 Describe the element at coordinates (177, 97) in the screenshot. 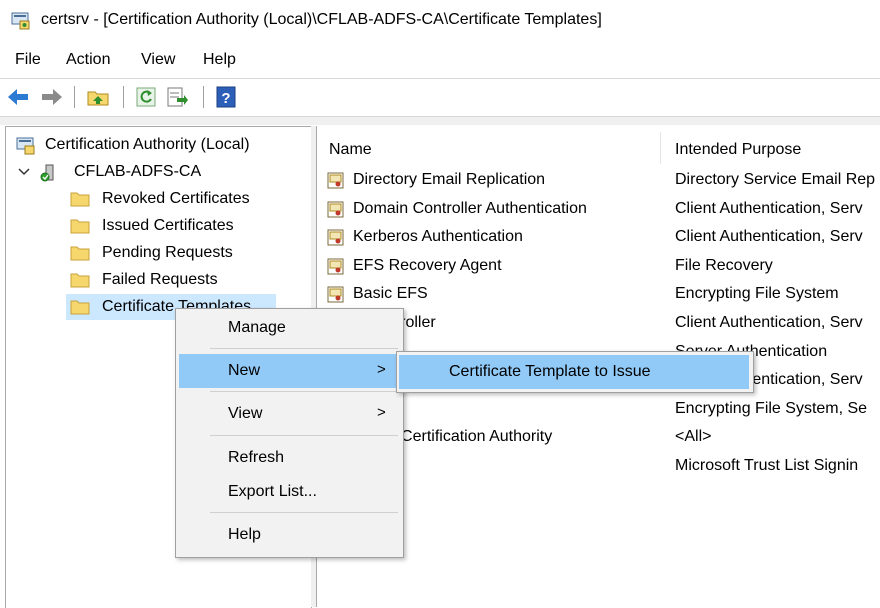

I see `export-list-icon` at that location.